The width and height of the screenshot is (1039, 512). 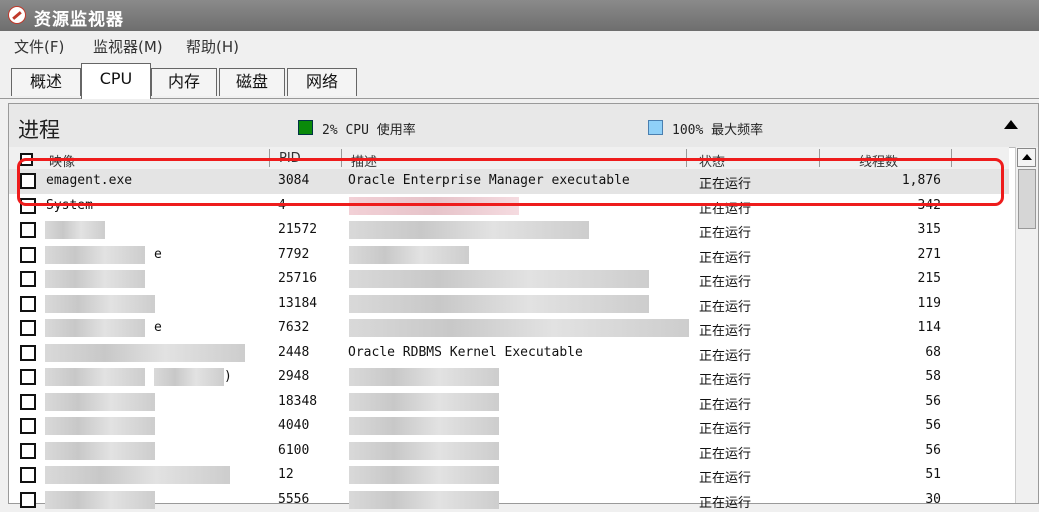 I want to click on table-row: System4正在运行342, so click(x=509, y=206).